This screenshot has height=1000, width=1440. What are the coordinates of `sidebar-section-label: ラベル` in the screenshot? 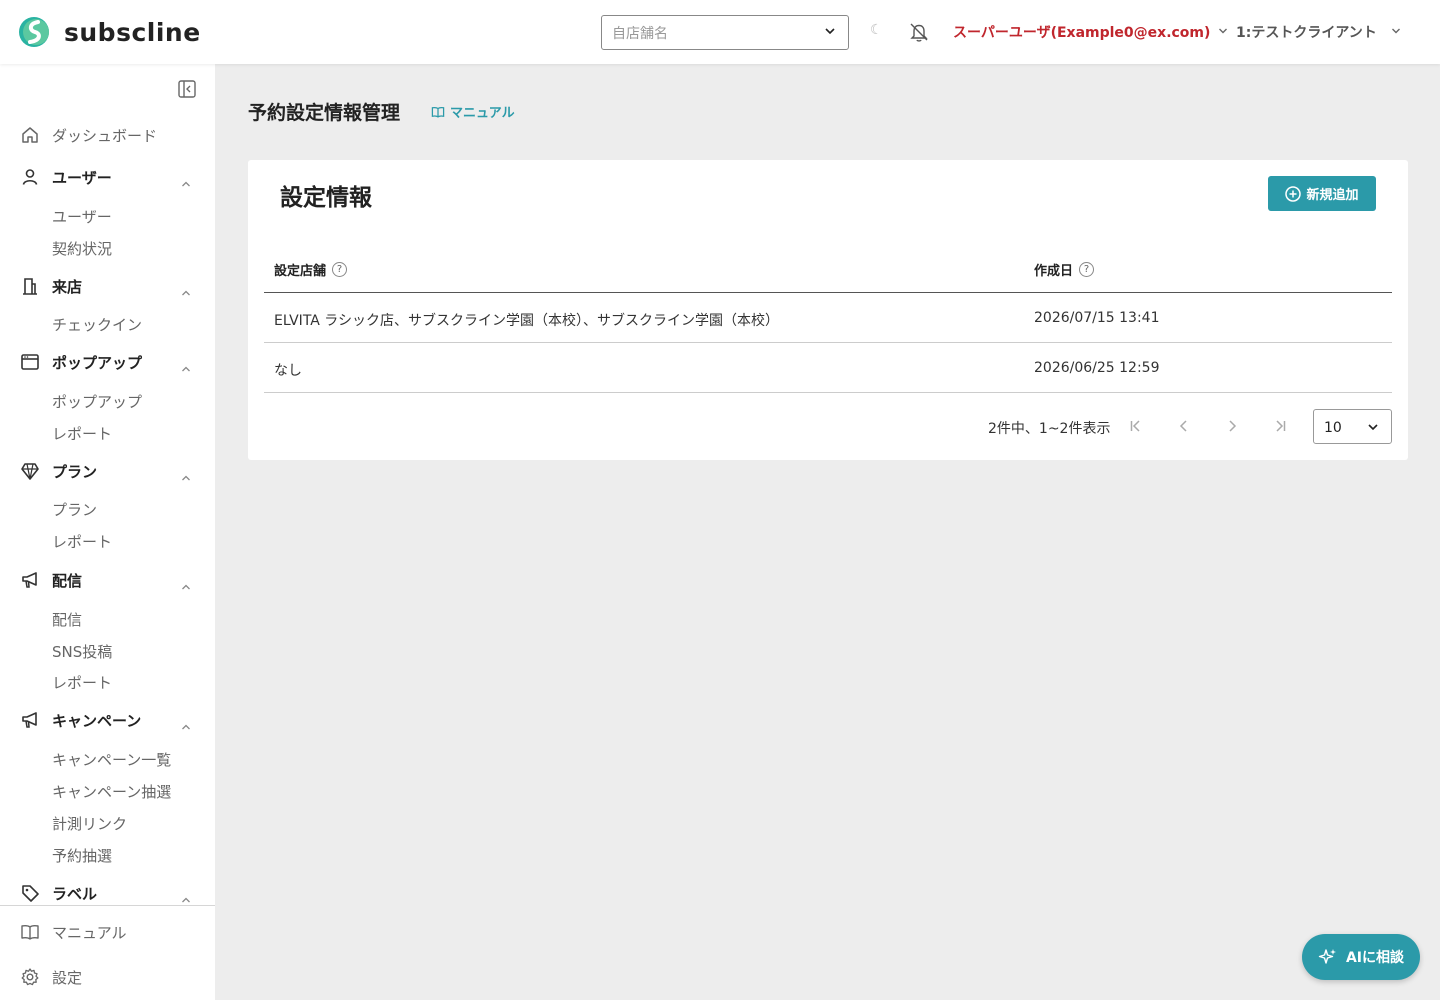 It's located at (75, 894).